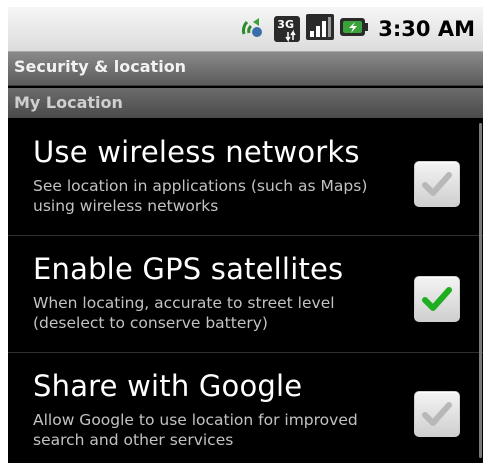 Image resolution: width=491 pixels, height=470 pixels. I want to click on section-header-my-location: My Location, so click(245, 103).